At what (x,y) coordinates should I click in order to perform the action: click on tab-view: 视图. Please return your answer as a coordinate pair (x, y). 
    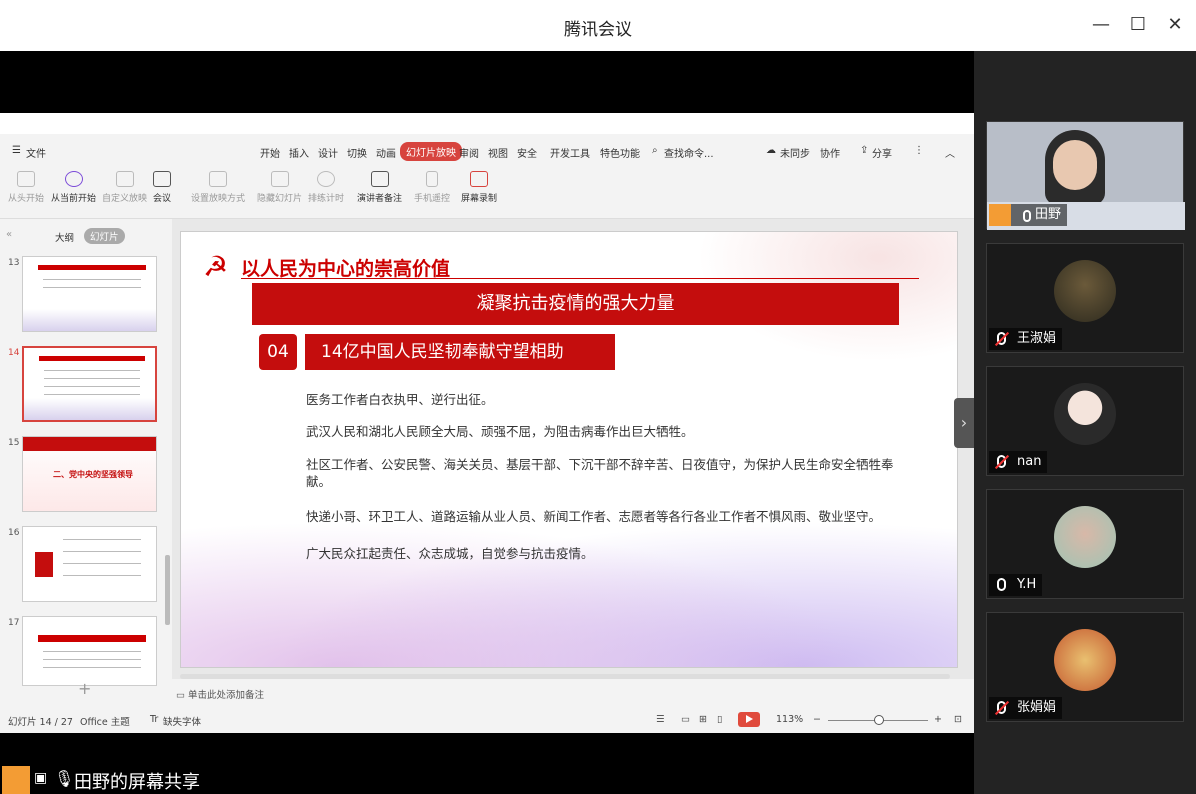
    Looking at the image, I should click on (498, 152).